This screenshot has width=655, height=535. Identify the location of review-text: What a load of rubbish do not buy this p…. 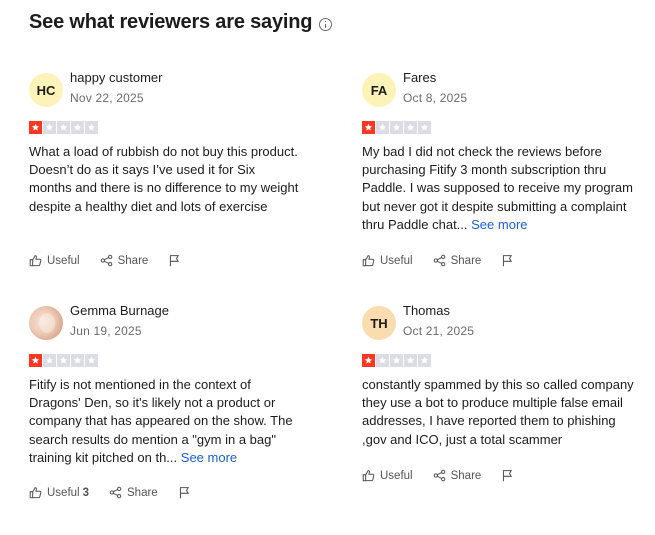
(165, 179).